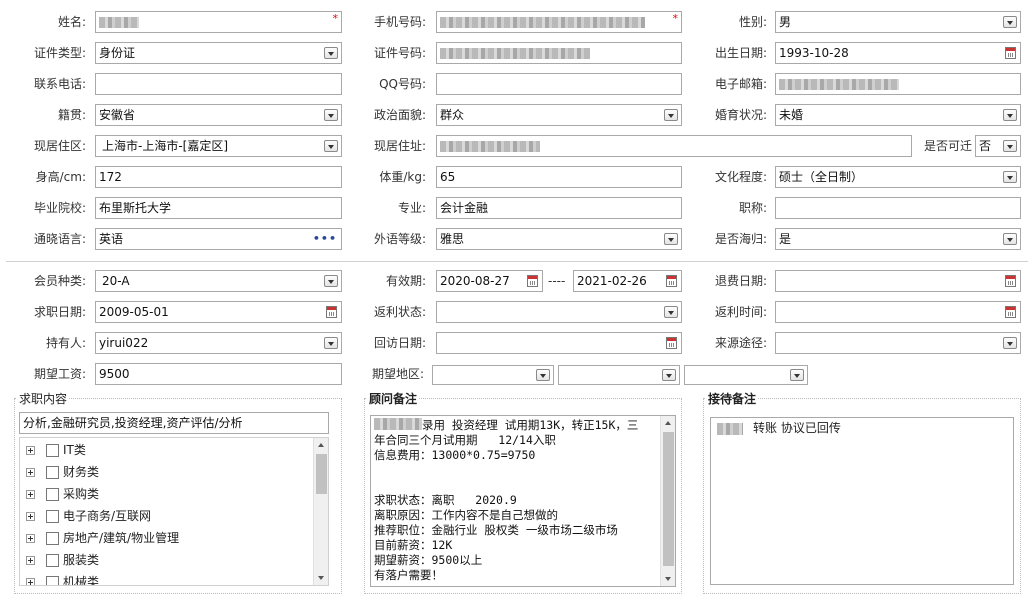 The width and height of the screenshot is (1034, 599). Describe the element at coordinates (559, 53) in the screenshot. I see `id-no-input` at that location.